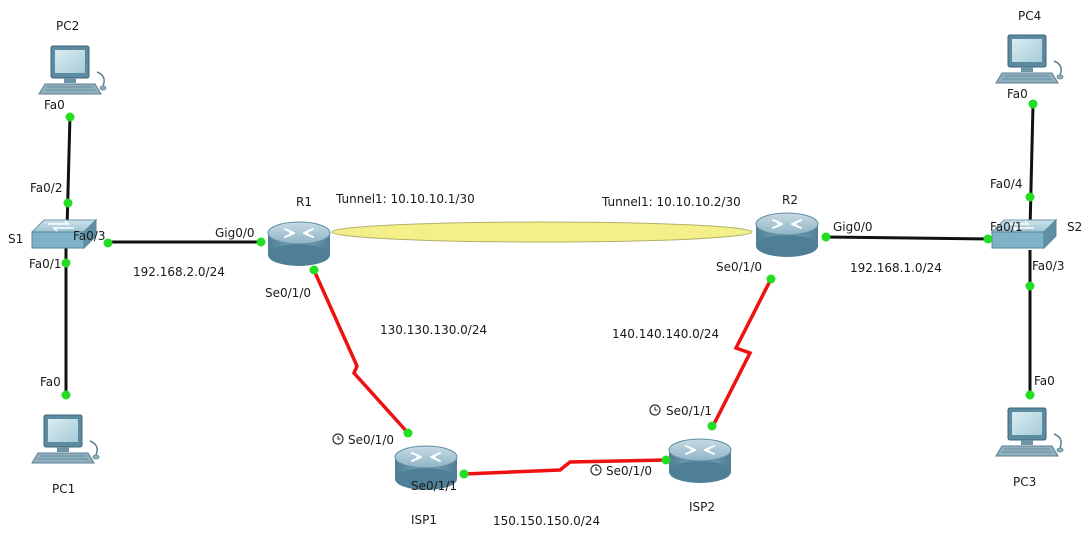 This screenshot has height=533, width=1087. I want to click on network-label-wan2: 140.140.140.0/24, so click(665, 334).